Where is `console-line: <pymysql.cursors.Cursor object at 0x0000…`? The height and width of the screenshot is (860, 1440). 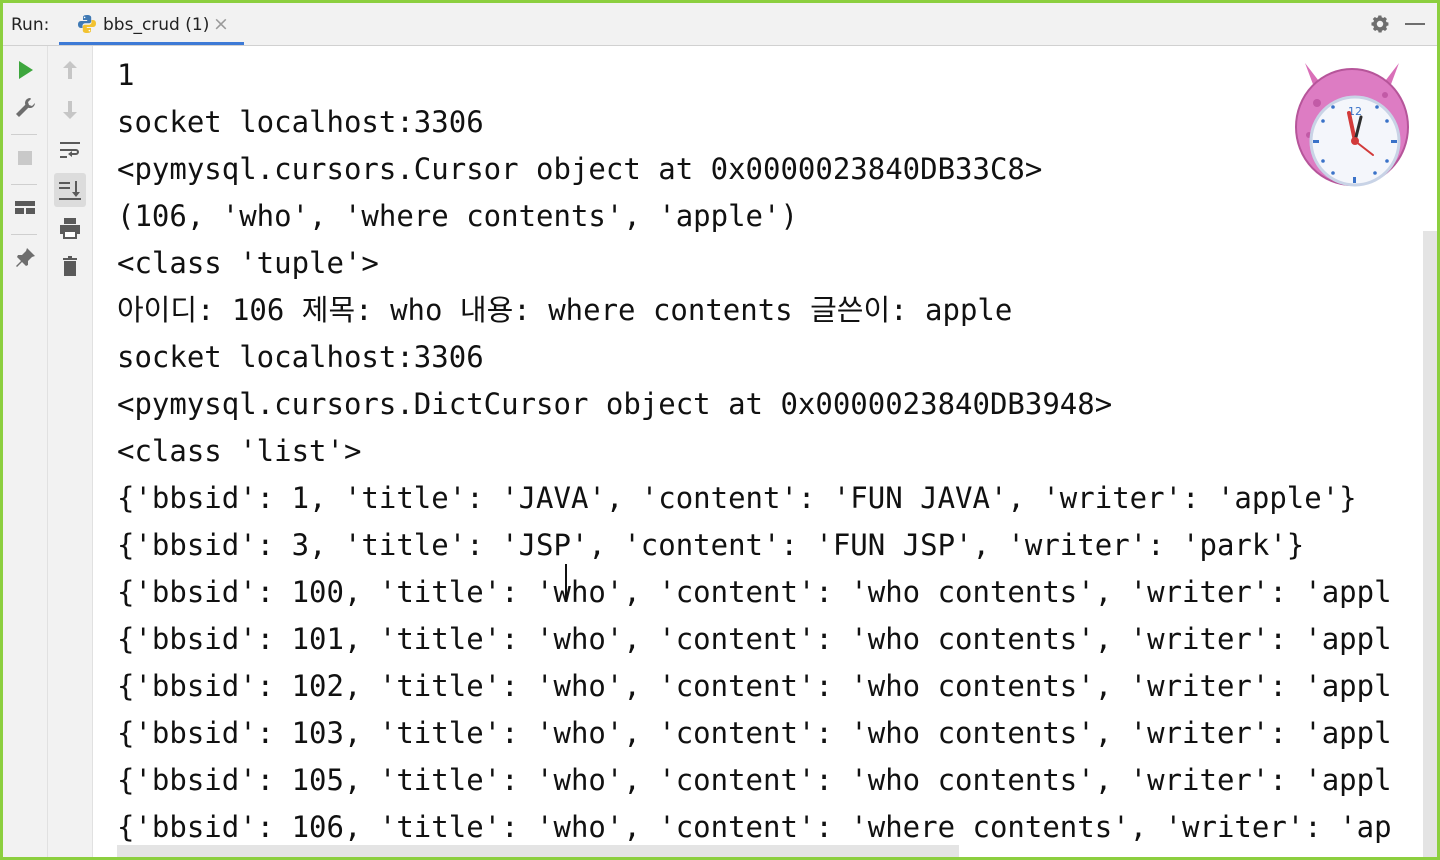 console-line: <pymysql.cursors.Cursor object at 0x0000… is located at coordinates (580, 169).